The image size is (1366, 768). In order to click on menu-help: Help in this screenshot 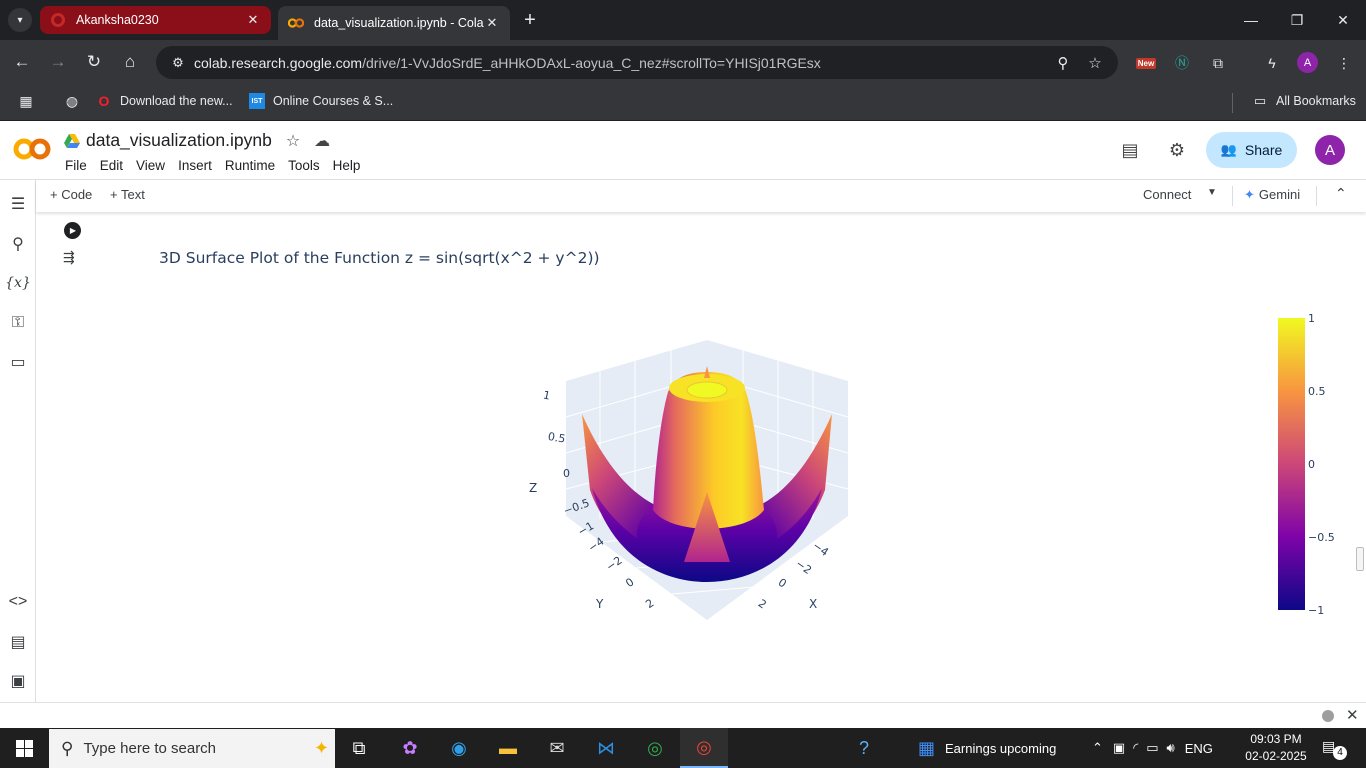, I will do `click(347, 165)`.